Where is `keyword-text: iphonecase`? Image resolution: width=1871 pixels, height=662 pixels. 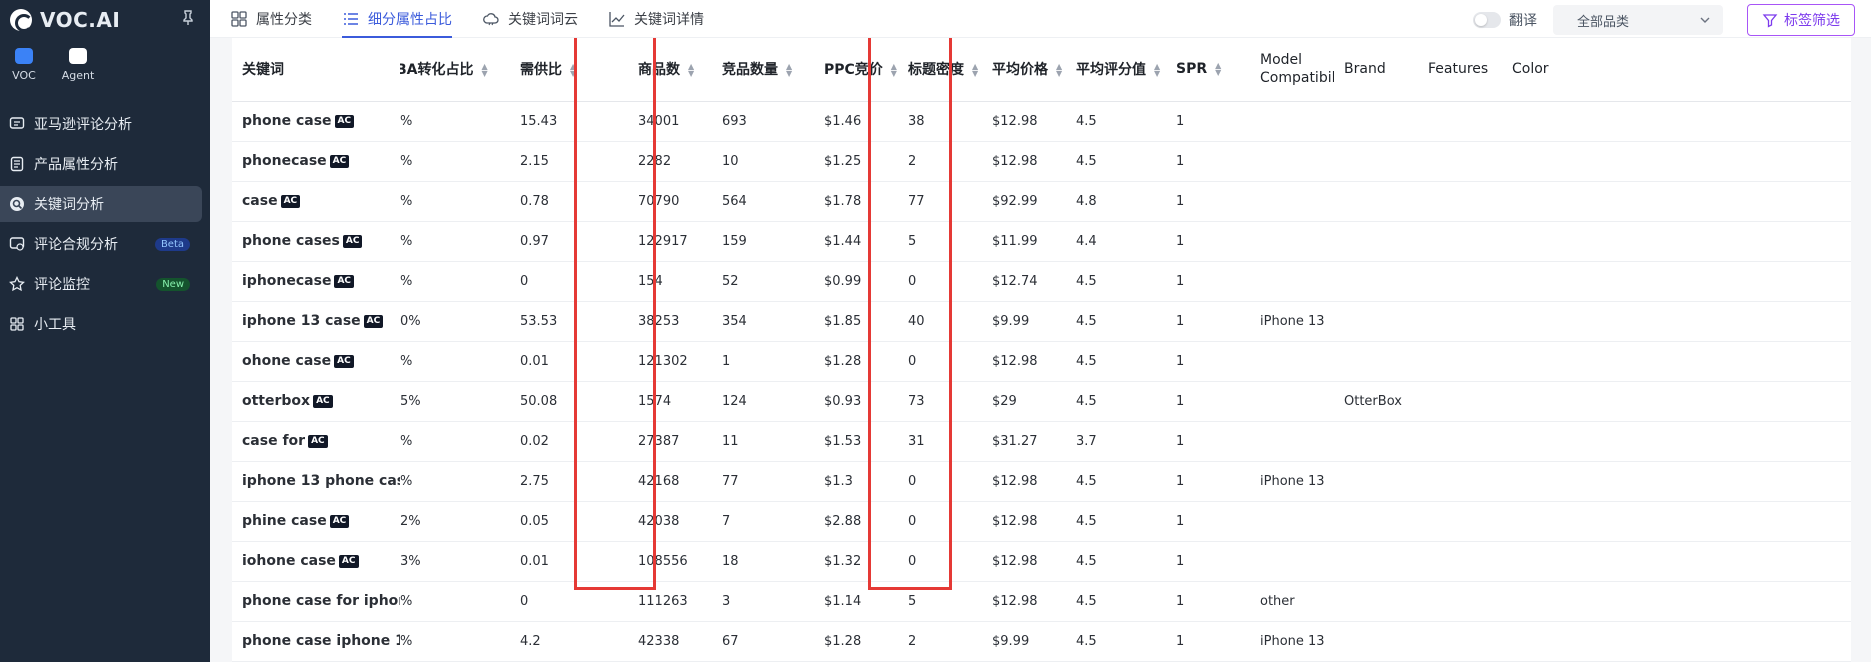
keyword-text: iphonecase is located at coordinates (286, 281).